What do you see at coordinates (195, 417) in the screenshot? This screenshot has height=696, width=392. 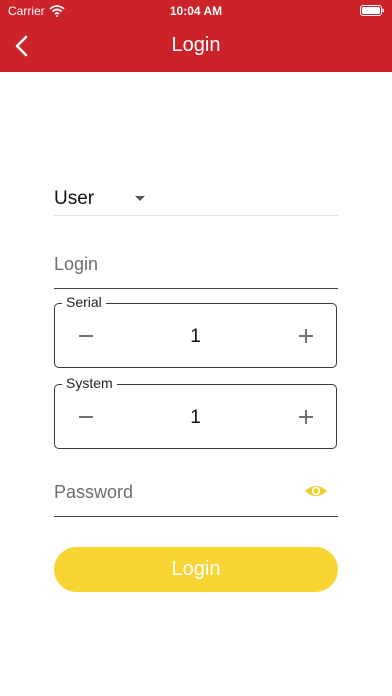 I see `system-value: 1` at bounding box center [195, 417].